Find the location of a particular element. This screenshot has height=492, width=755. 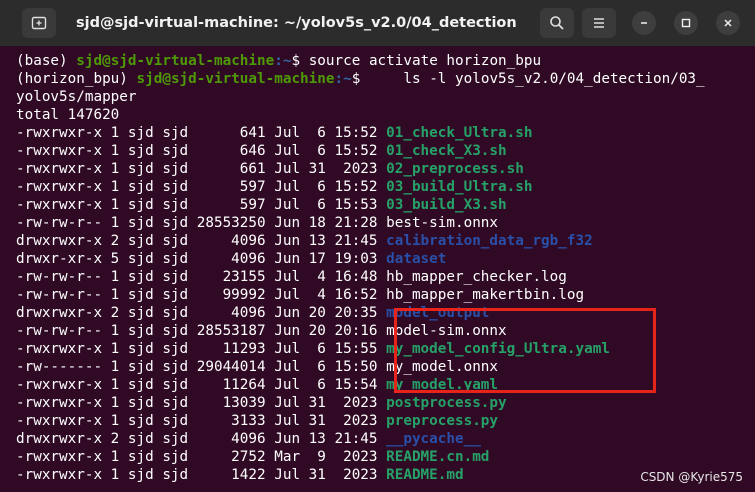

file-name: dataset is located at coordinates (416, 259).